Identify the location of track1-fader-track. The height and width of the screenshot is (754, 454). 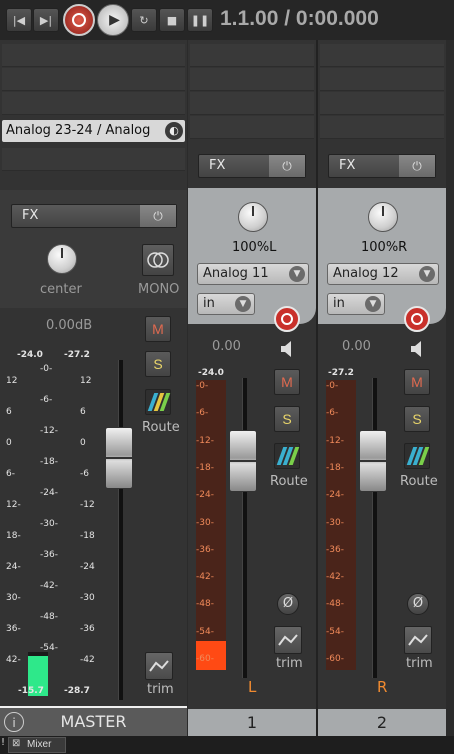
(244, 528).